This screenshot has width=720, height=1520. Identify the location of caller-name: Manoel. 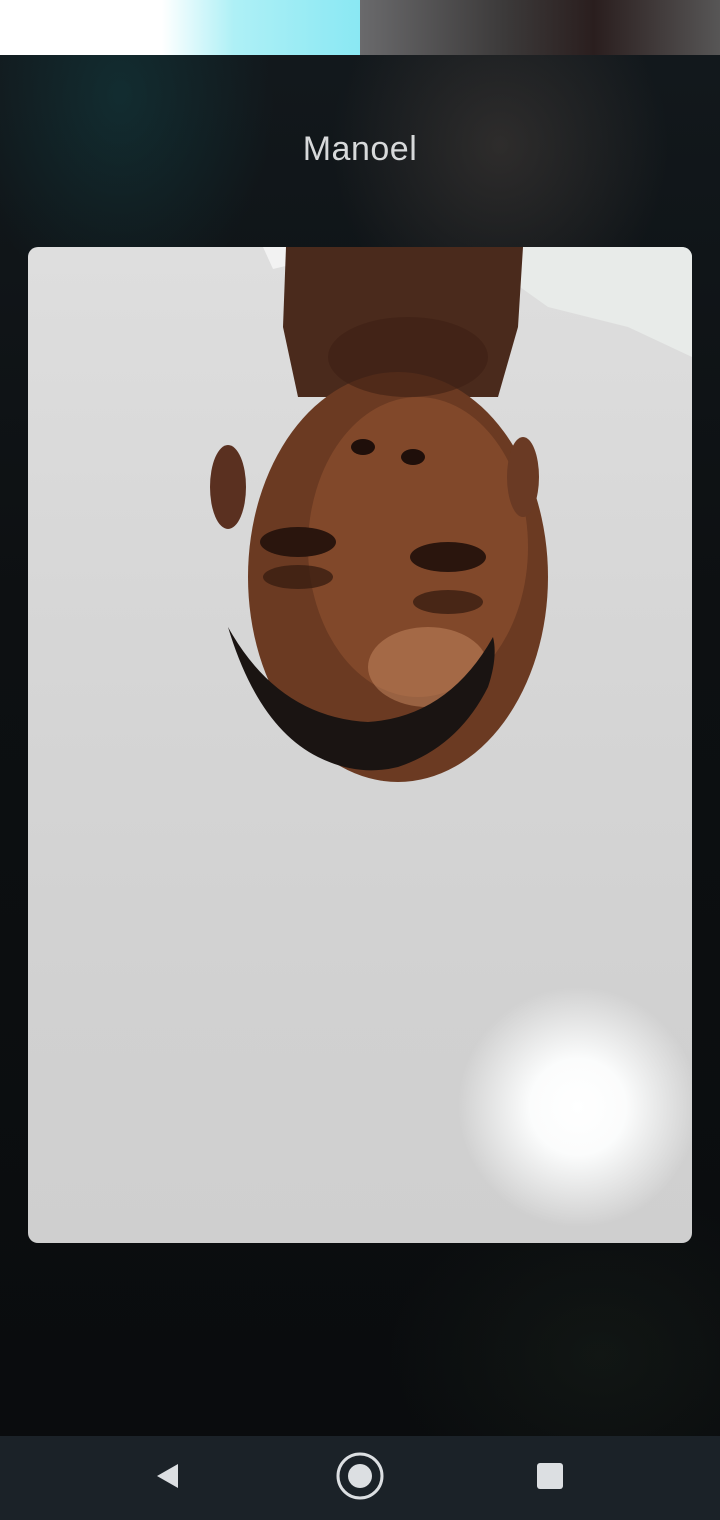
(360, 149).